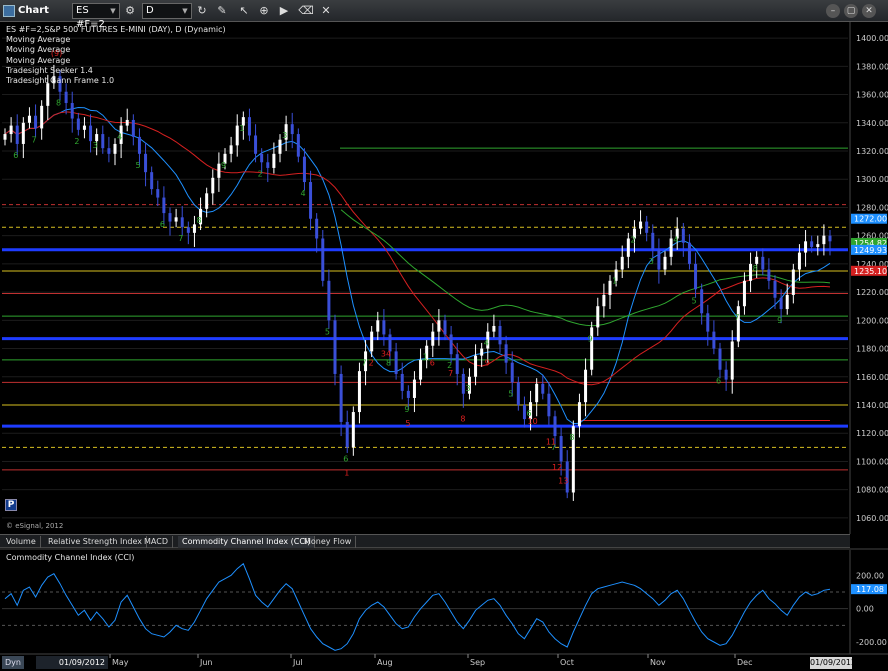 The height and width of the screenshot is (671, 888). Describe the element at coordinates (13, 662) in the screenshot. I see `dyn-button: Dyn` at that location.